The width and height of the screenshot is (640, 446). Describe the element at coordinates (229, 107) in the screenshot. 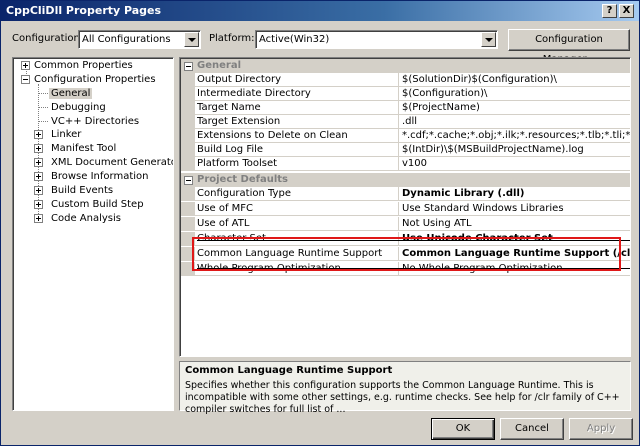

I see `property-name: Target Name` at that location.